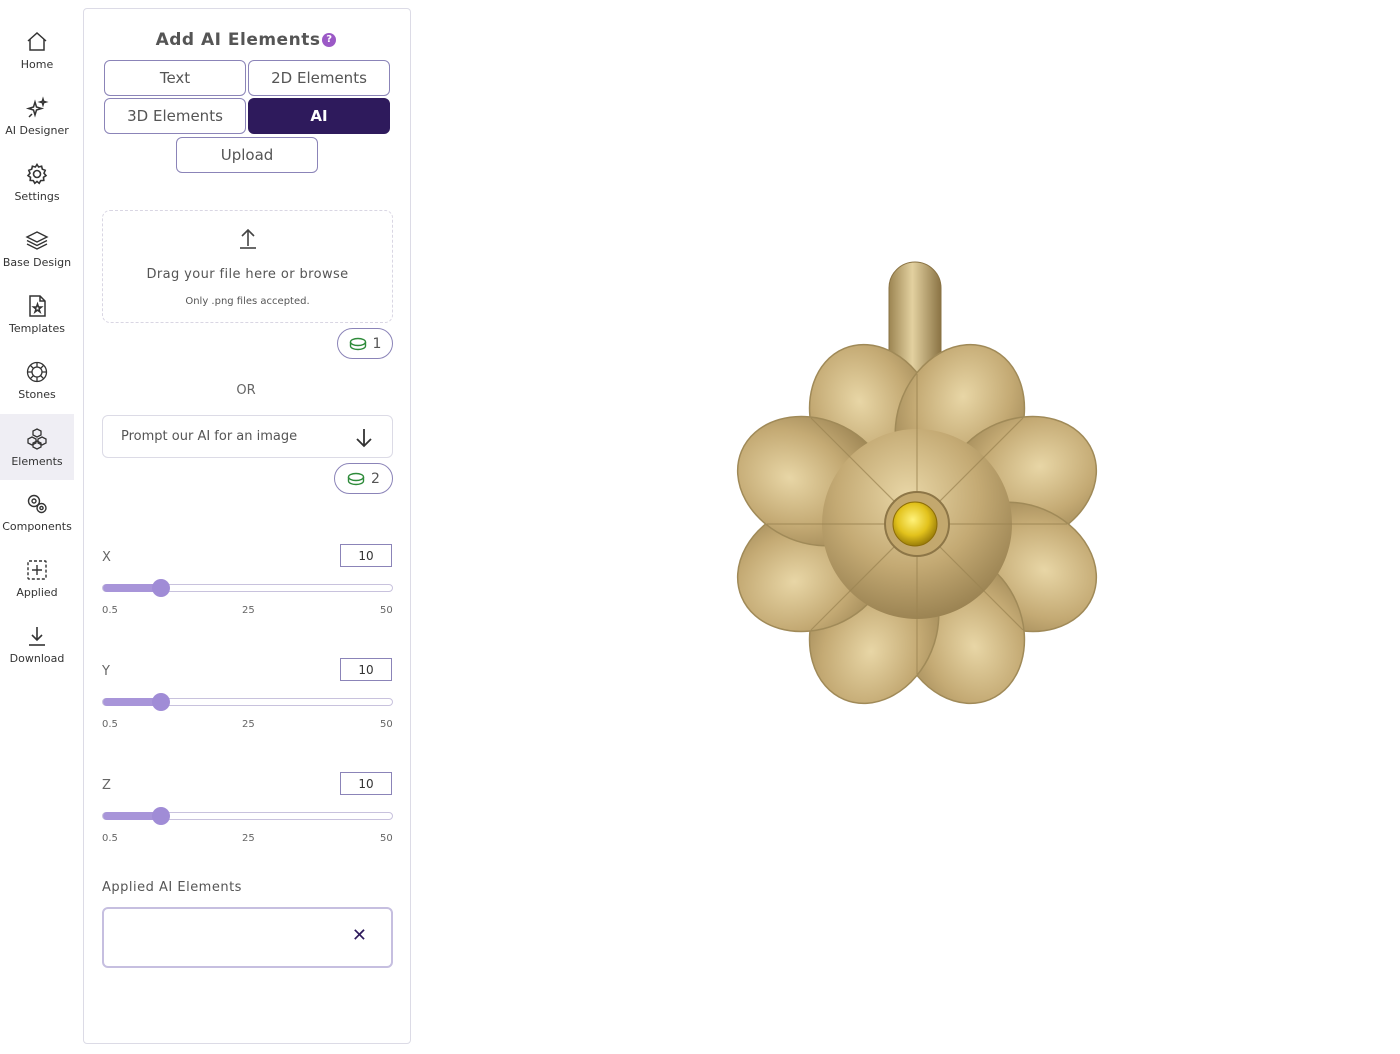  Describe the element at coordinates (106, 785) in the screenshot. I see `slider-z-label: Z` at that location.